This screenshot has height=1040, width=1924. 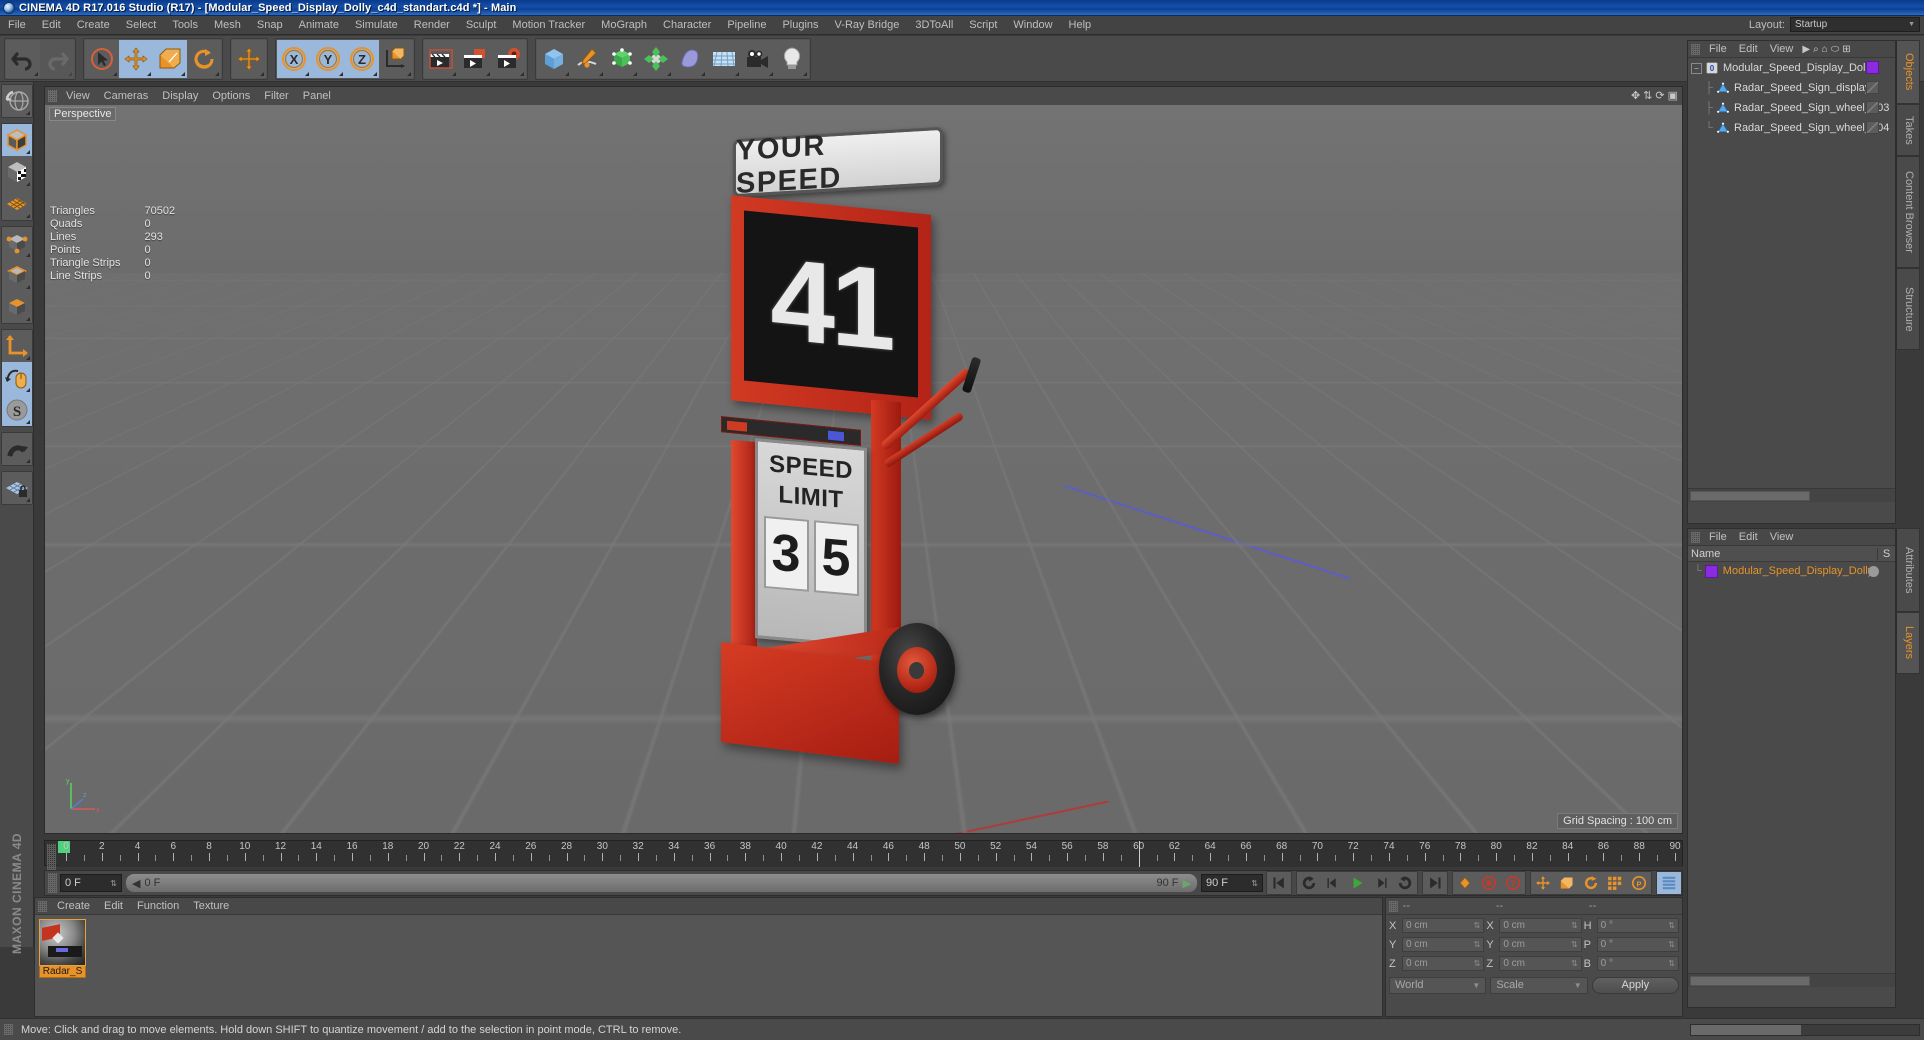 I want to click on position-key-button, so click(x=1543, y=883).